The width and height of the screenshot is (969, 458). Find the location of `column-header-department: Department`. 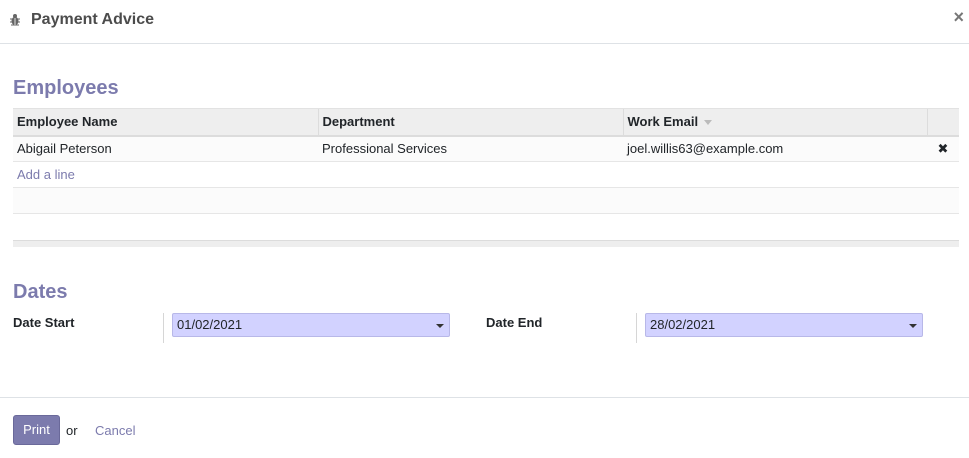

column-header-department: Department is located at coordinates (470, 122).